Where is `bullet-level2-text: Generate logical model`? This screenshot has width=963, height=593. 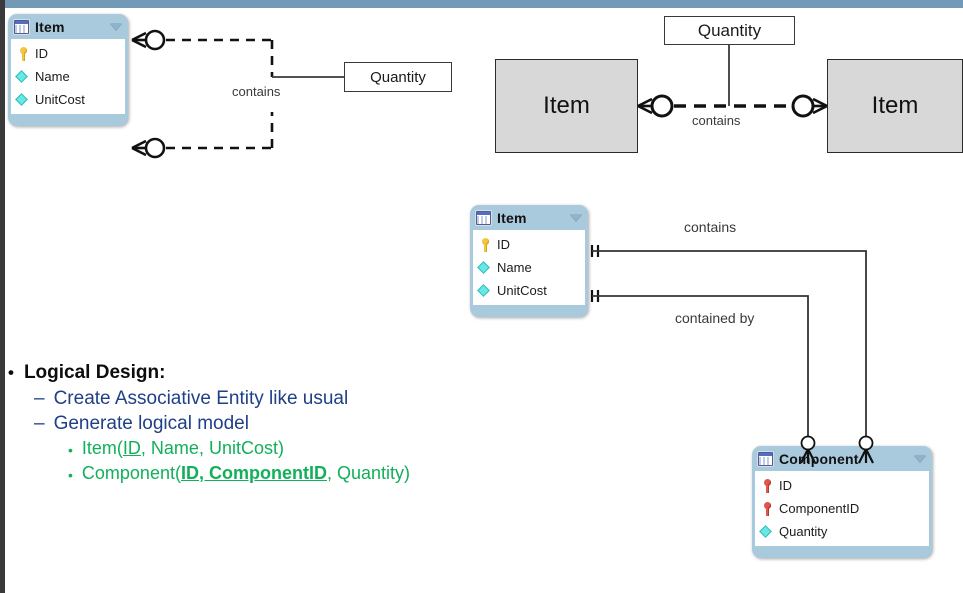 bullet-level2-text: Generate logical model is located at coordinates (151, 423).